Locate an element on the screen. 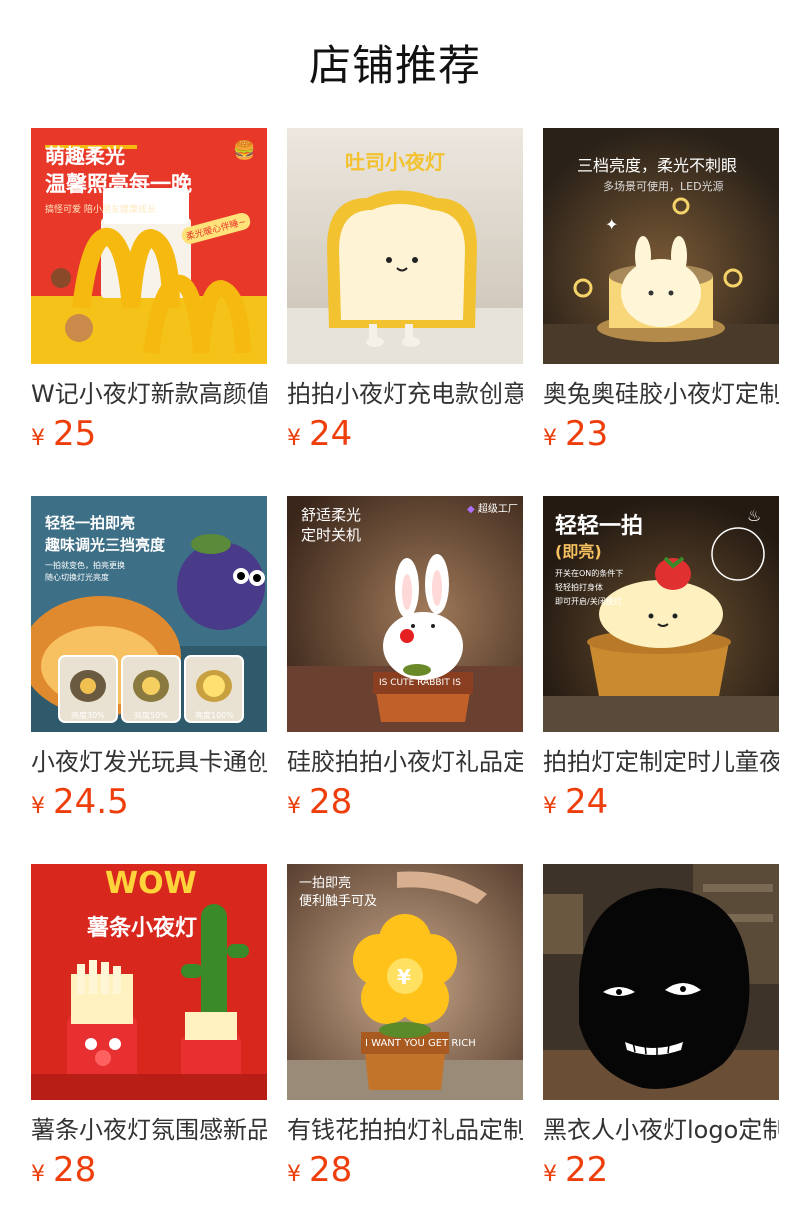  product-title: 小夜灯发光玩具卡通创意 is located at coordinates (149, 762).